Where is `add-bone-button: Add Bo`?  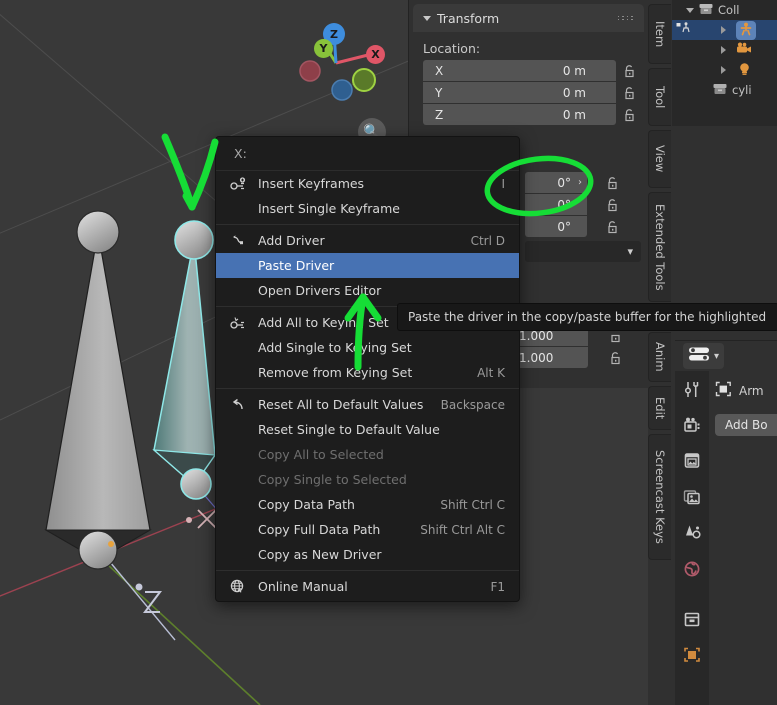 add-bone-button: Add Bo is located at coordinates (746, 425).